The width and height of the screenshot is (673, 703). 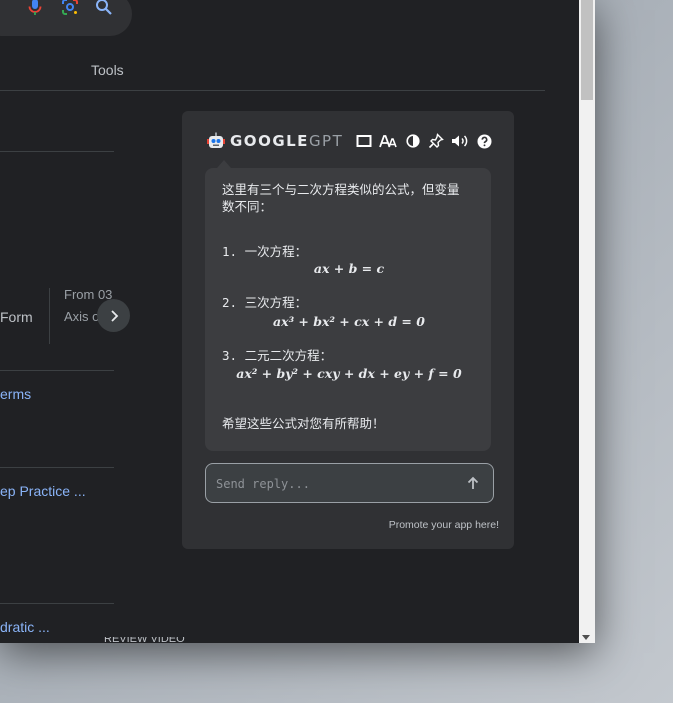 I want to click on tools-button: Tools, so click(x=107, y=70).